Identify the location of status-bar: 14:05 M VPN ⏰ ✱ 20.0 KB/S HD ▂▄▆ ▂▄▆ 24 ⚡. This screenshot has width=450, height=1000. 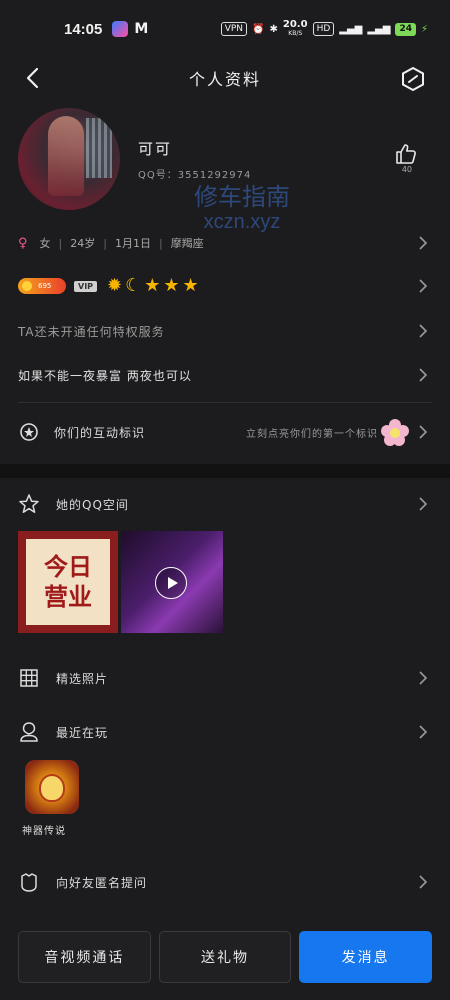
(225, 29).